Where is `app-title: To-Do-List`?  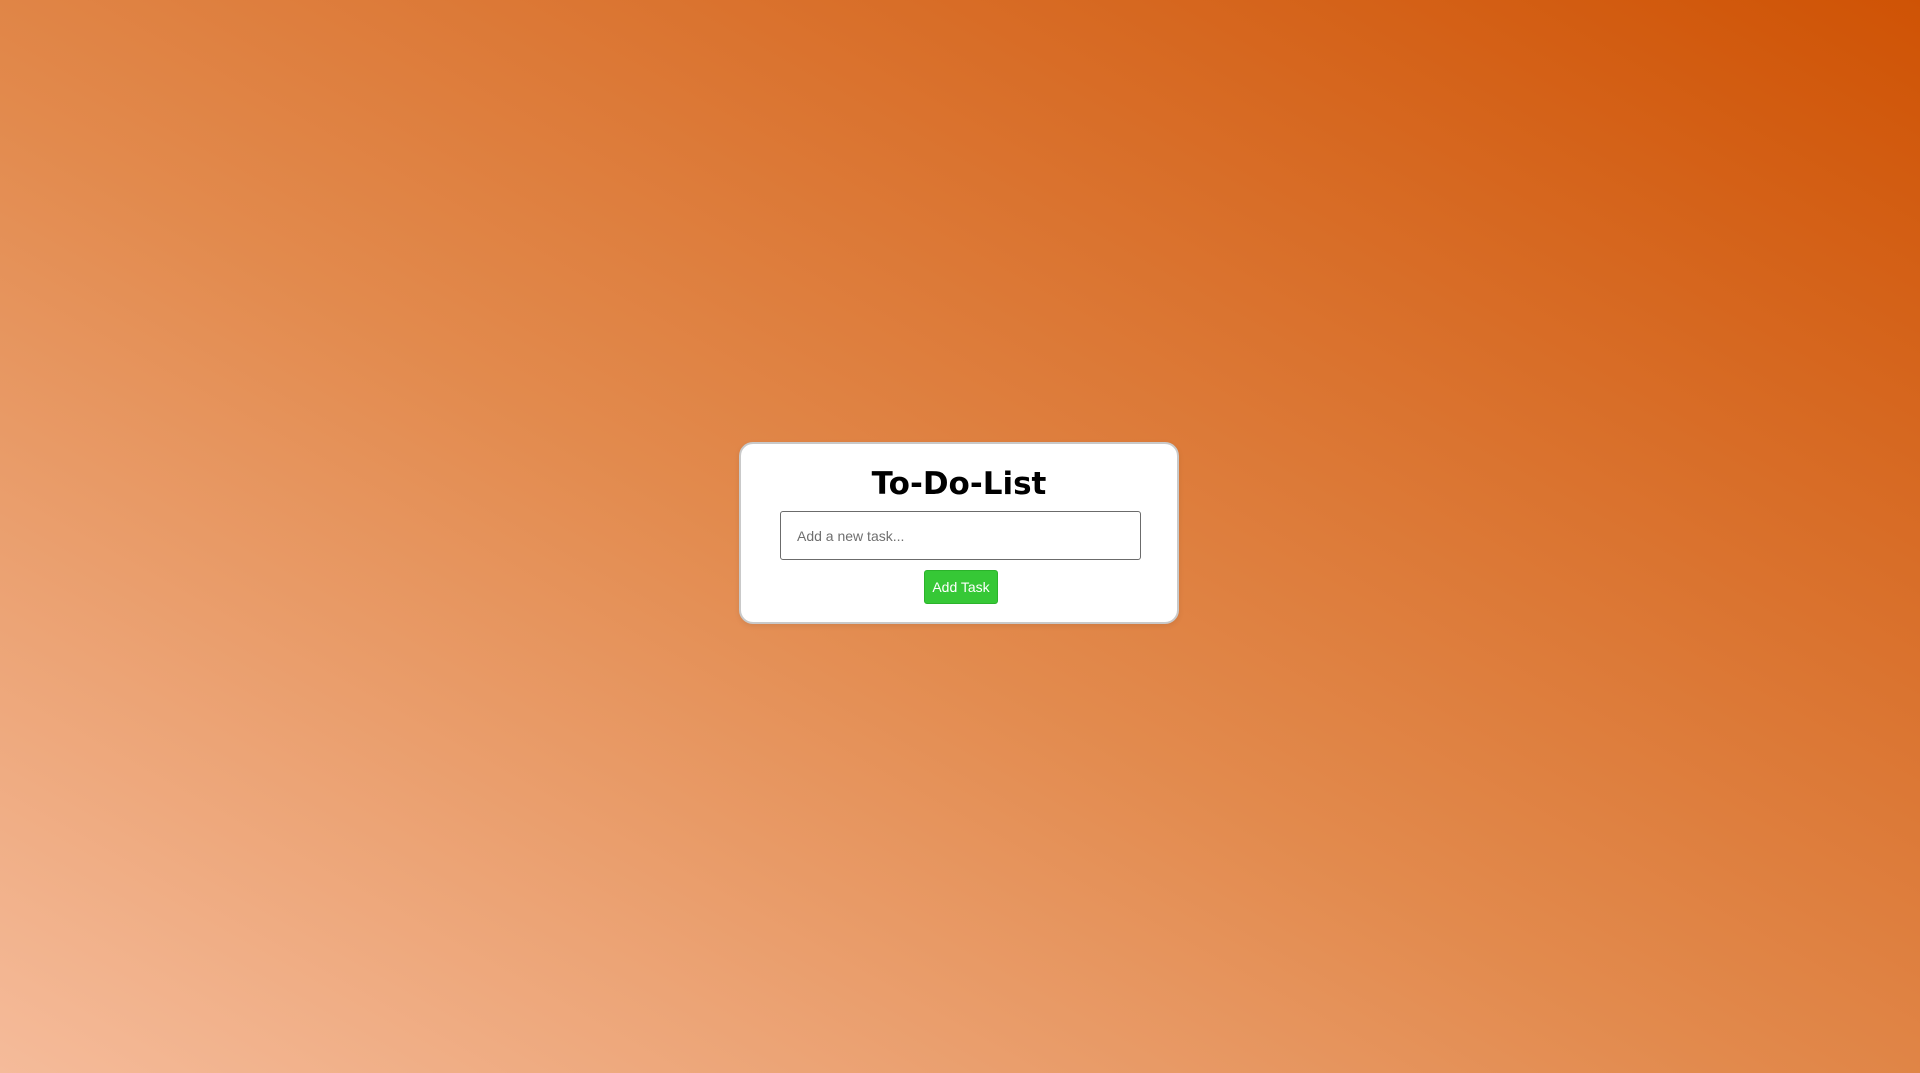
app-title: To-Do-List is located at coordinates (959, 484).